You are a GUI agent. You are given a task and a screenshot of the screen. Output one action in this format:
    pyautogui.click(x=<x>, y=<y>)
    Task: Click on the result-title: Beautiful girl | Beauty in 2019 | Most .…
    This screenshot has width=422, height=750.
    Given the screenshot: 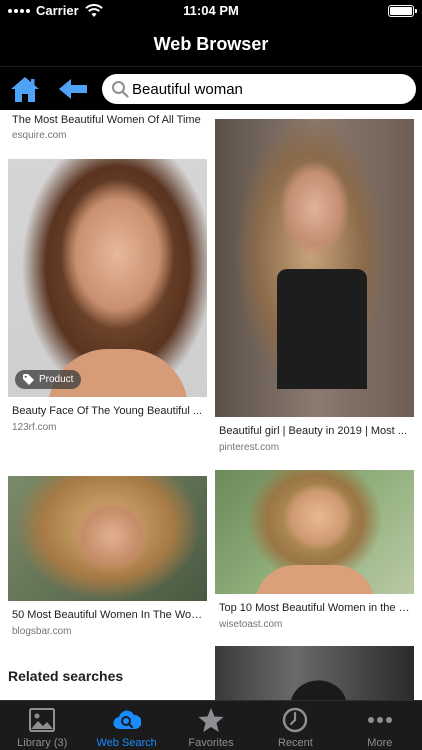 What is the action you would take?
    pyautogui.click(x=313, y=431)
    